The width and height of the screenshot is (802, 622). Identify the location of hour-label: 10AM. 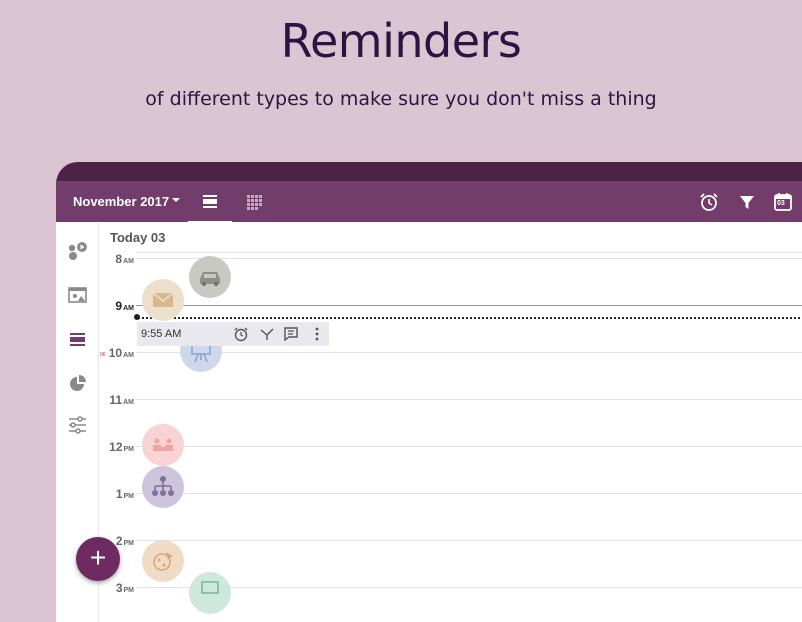
(121, 353).